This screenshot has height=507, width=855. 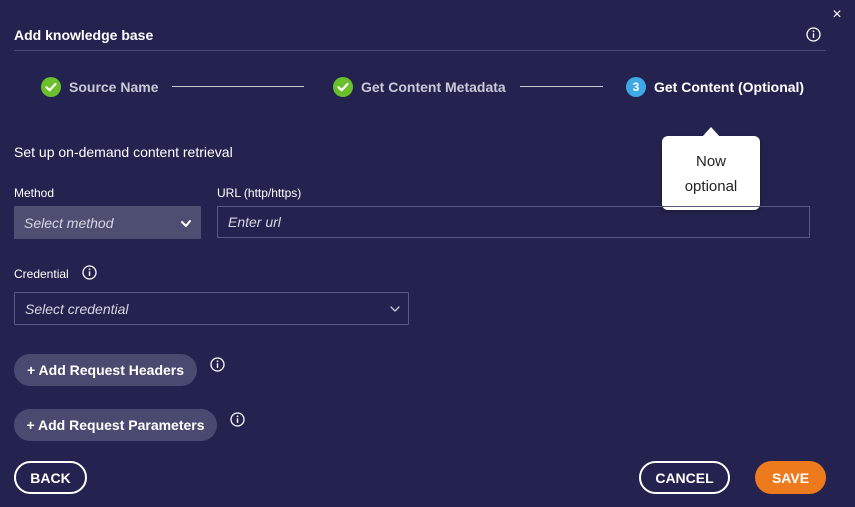 I want to click on method-select: Select method, so click(x=107, y=222).